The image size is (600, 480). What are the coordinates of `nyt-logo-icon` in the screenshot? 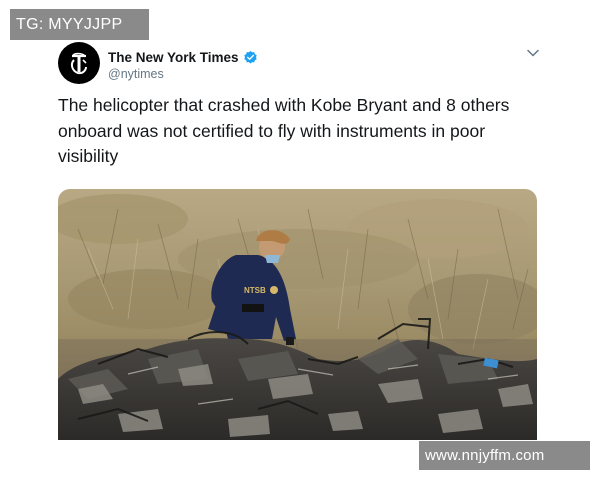 It's located at (78, 63).